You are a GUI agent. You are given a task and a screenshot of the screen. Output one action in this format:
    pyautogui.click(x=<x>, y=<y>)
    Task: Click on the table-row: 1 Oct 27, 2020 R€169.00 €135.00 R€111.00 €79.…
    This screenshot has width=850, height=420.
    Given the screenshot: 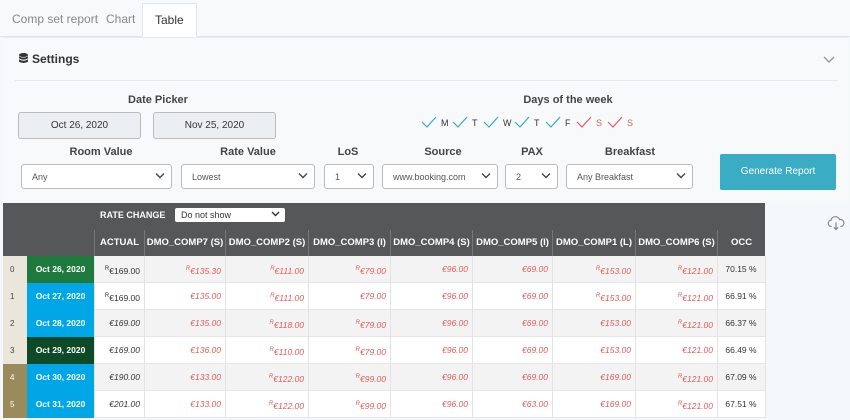 What is the action you would take?
    pyautogui.click(x=384, y=296)
    